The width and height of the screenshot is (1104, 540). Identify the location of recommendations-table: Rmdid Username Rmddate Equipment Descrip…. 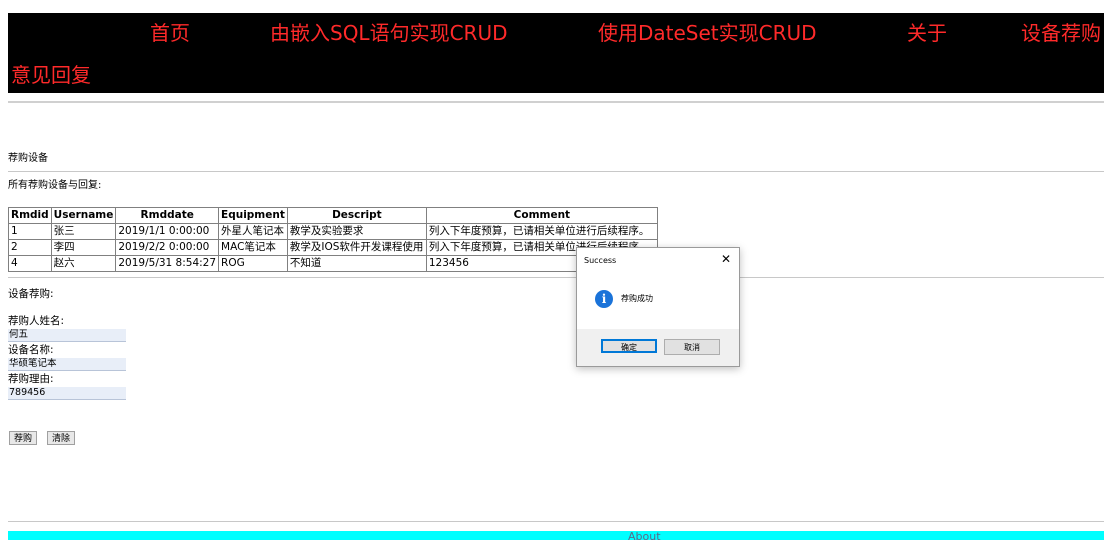
(333, 239).